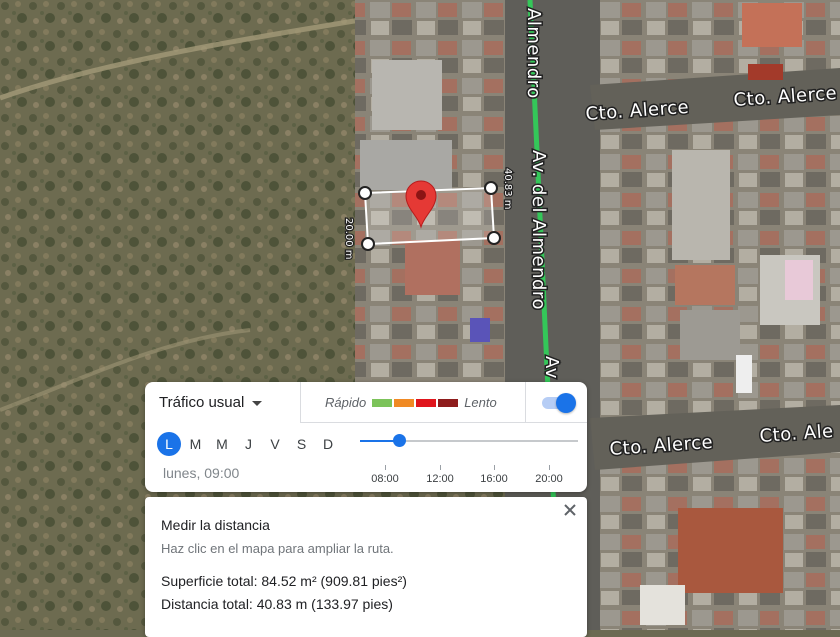 The width and height of the screenshot is (840, 637). What do you see at coordinates (302, 444) in the screenshot?
I see `day-button: S` at bounding box center [302, 444].